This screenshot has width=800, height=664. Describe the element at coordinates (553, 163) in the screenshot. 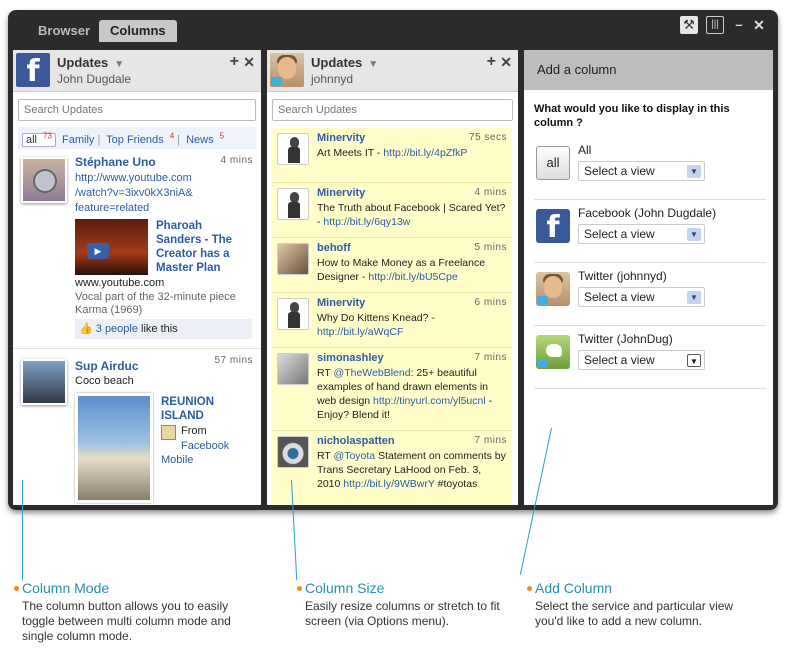

I see `all-button: all` at that location.